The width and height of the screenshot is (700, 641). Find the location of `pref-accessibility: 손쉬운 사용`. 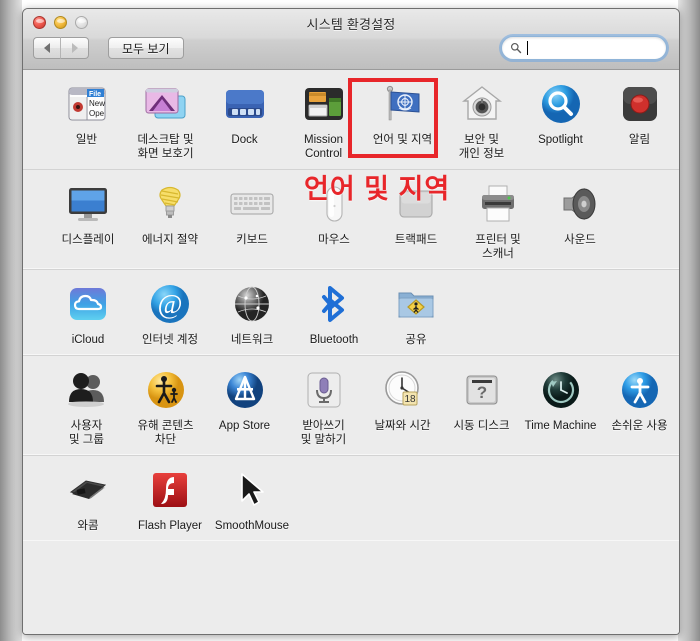

pref-accessibility: 손쉬운 사용 is located at coordinates (639, 405).